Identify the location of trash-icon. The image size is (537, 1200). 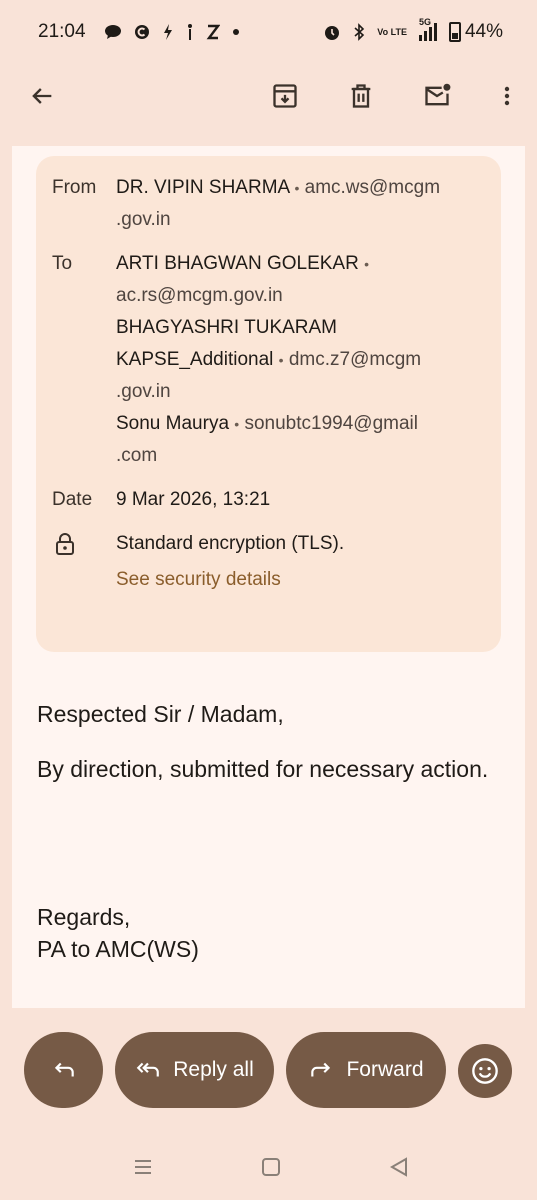
(361, 96).